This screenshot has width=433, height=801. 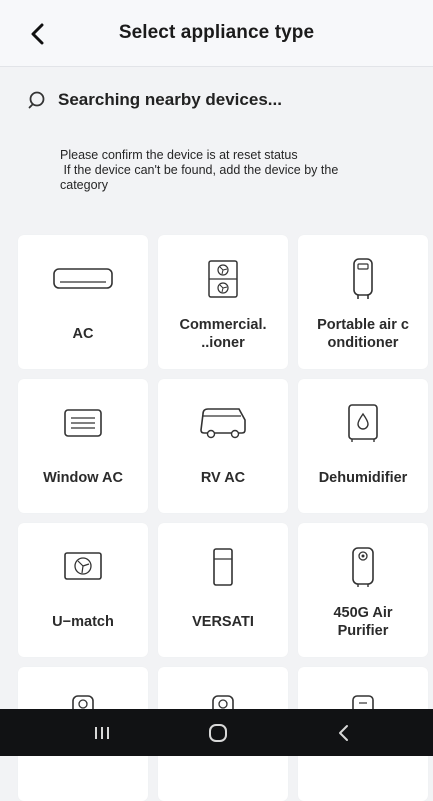 I want to click on window-ac-icon, so click(x=83, y=423).